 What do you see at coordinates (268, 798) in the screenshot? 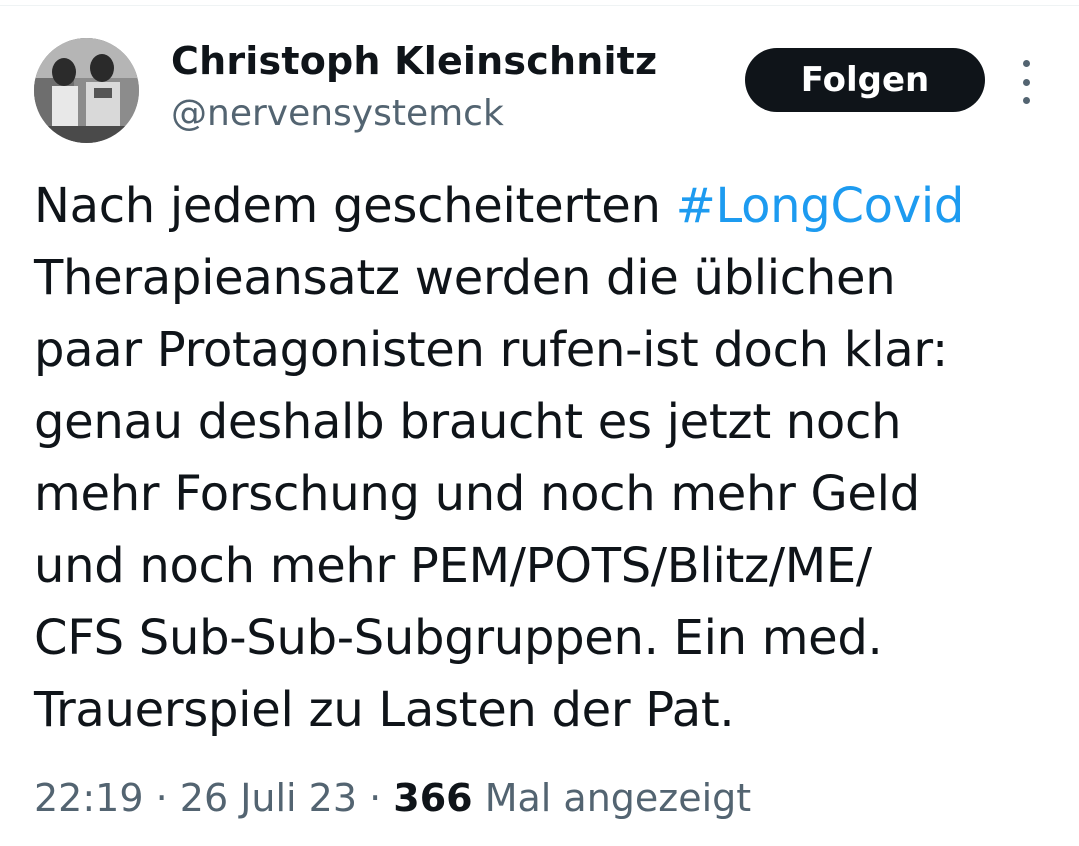
I see `tweet-date: 26 Juli 23` at bounding box center [268, 798].